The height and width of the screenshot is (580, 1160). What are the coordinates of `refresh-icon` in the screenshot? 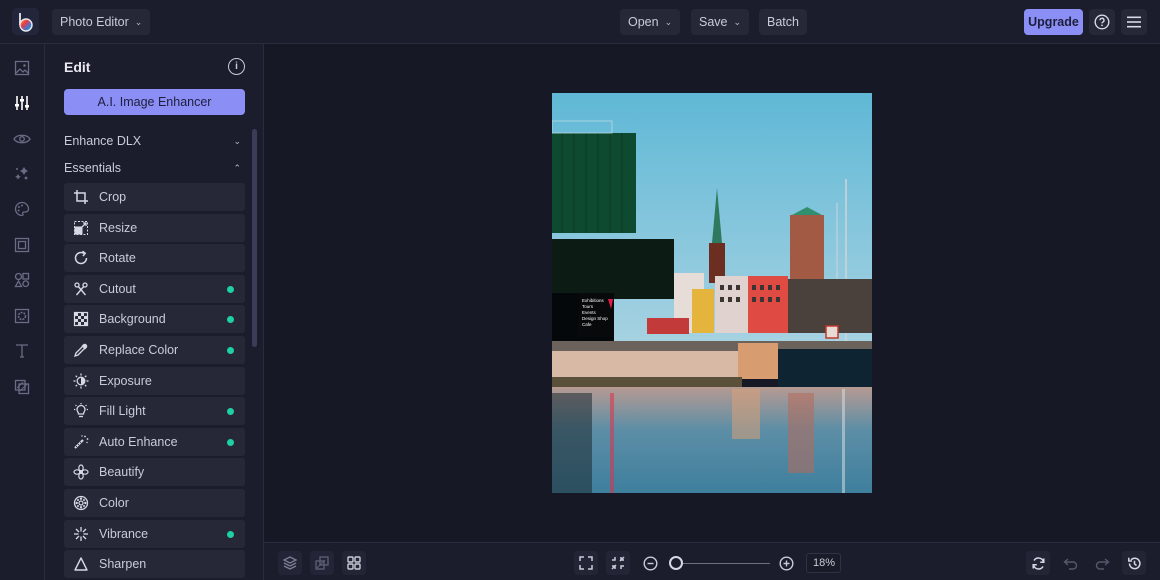 It's located at (1038, 563).